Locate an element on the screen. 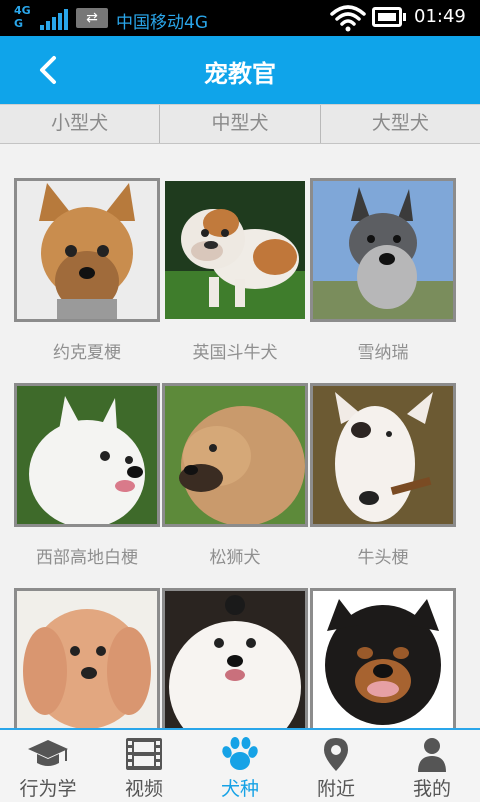  signal-bars-icon is located at coordinates (55, 19).